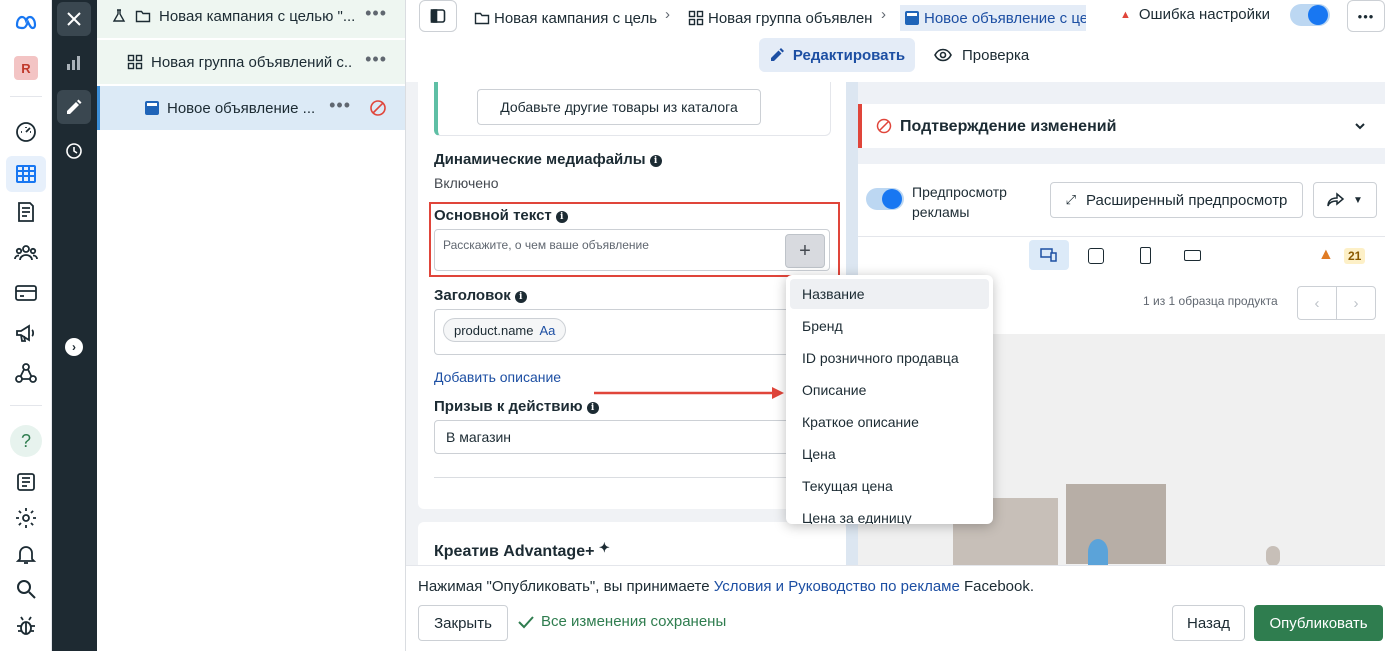 The height and width of the screenshot is (651, 1385). Describe the element at coordinates (26, 293) in the screenshot. I see `billing-icon` at that location.